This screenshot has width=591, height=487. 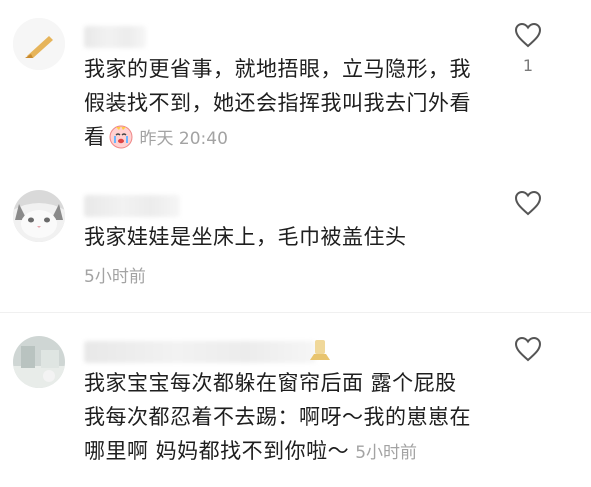 What do you see at coordinates (277, 417) in the screenshot?
I see `comment-line: 我每次都忍着不去踢：啊呀～我的崽崽在` at bounding box center [277, 417].